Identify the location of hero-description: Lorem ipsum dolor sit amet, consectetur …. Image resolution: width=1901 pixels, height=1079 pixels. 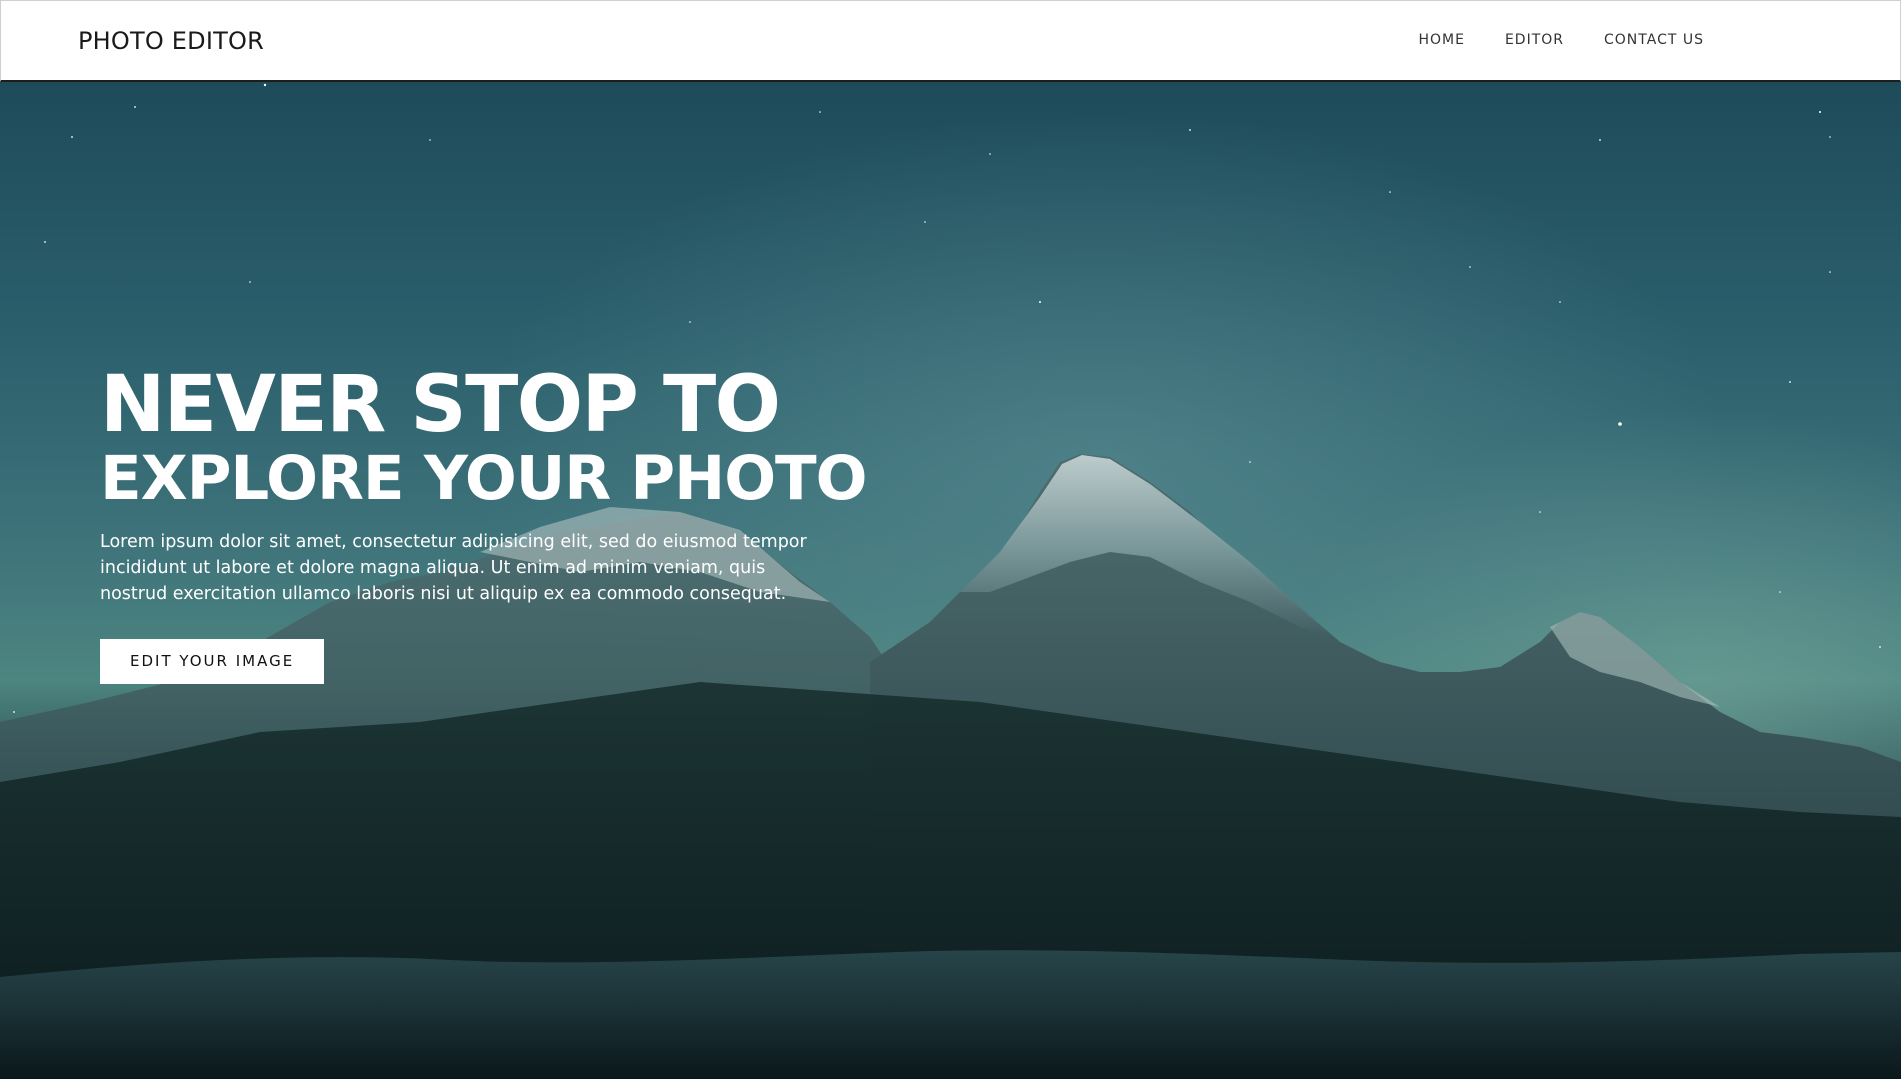
(453, 568).